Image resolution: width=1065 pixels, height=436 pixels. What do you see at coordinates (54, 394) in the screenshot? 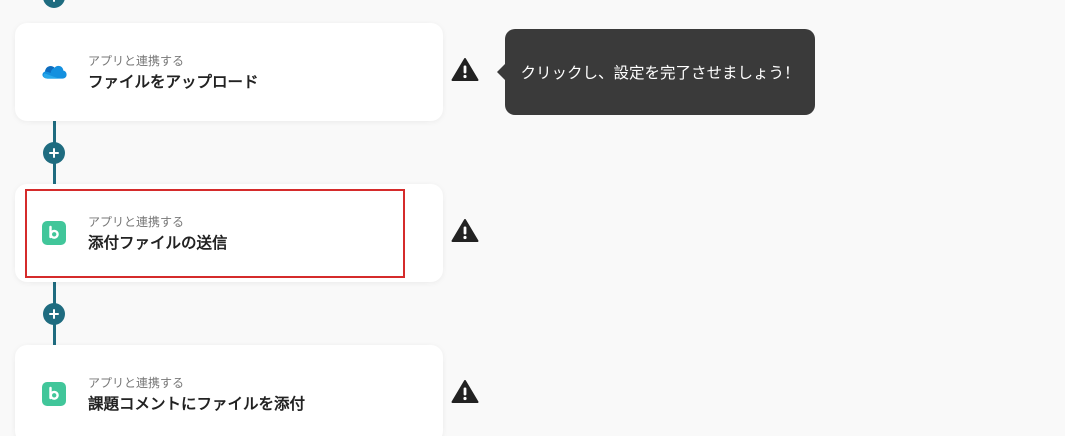
I see `backlog-icon` at bounding box center [54, 394].